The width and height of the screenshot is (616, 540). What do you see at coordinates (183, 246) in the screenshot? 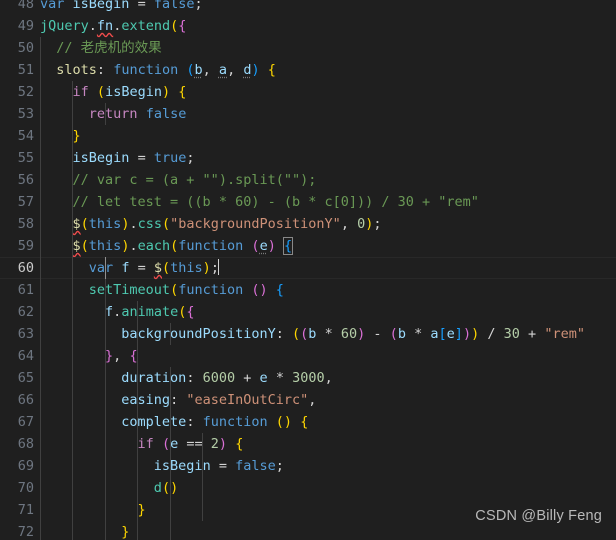
I see `line-content: $(this).each(function (e) {` at bounding box center [183, 246].